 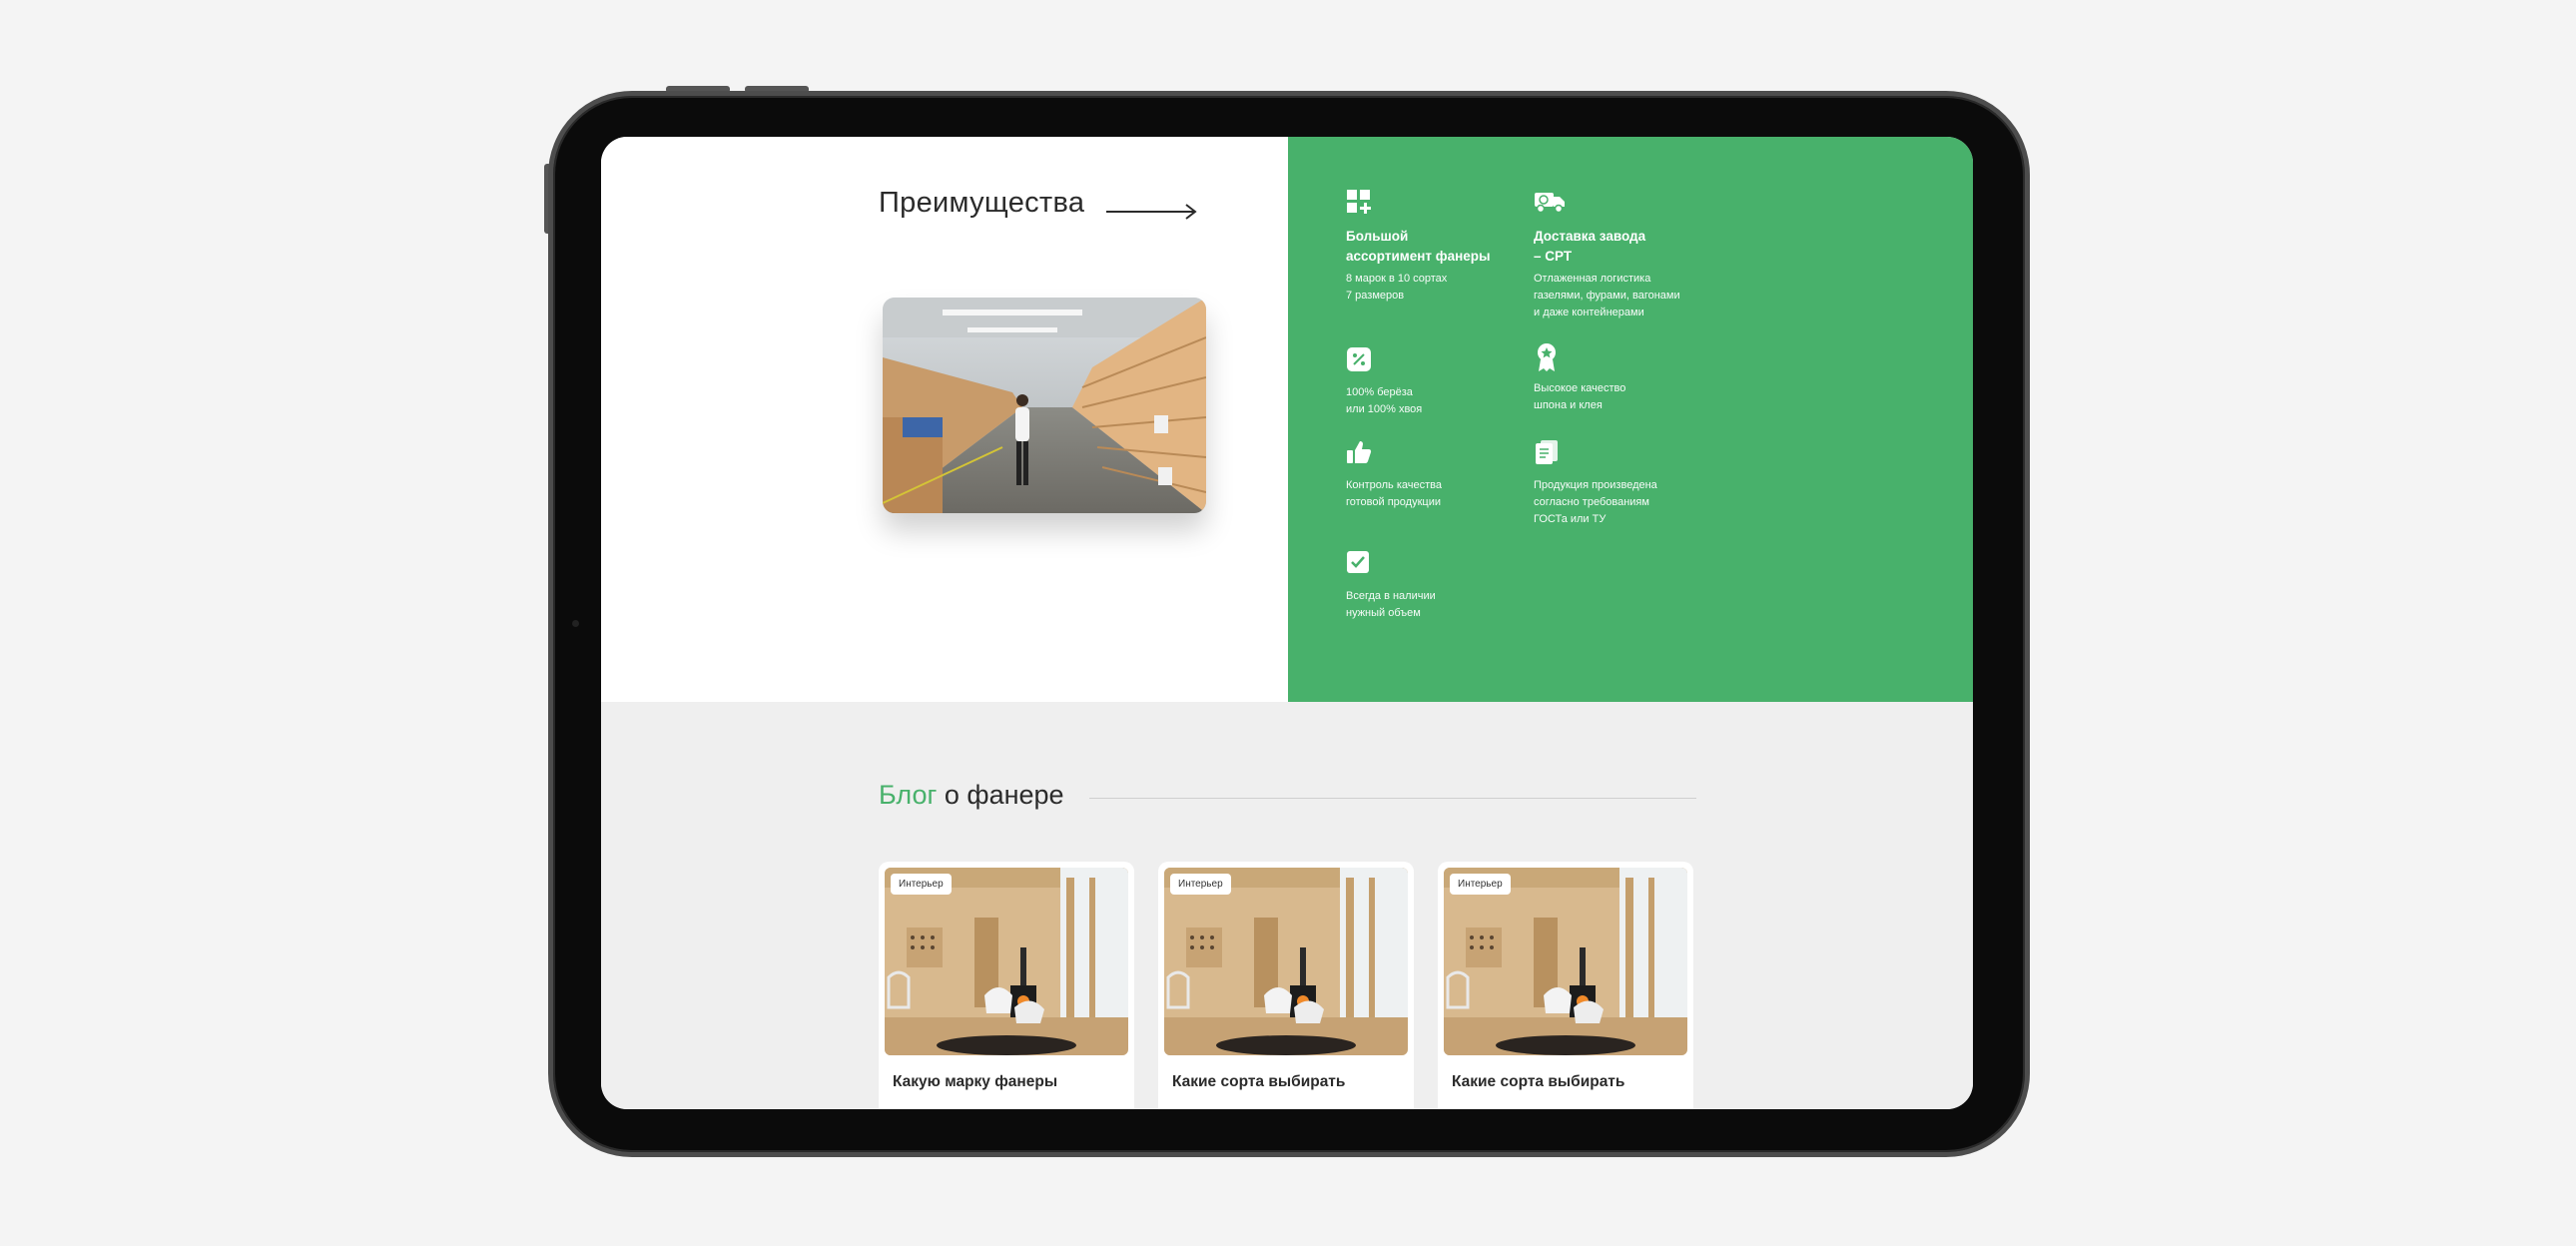 What do you see at coordinates (1550, 204) in the screenshot?
I see `delivery-truck-icon` at bounding box center [1550, 204].